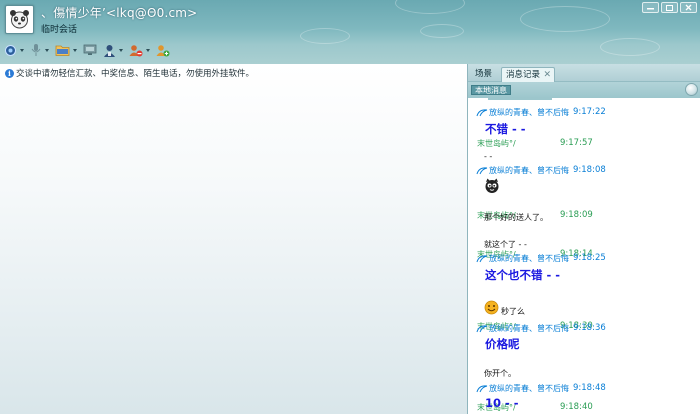  I want to click on maximize-button, so click(669, 7).